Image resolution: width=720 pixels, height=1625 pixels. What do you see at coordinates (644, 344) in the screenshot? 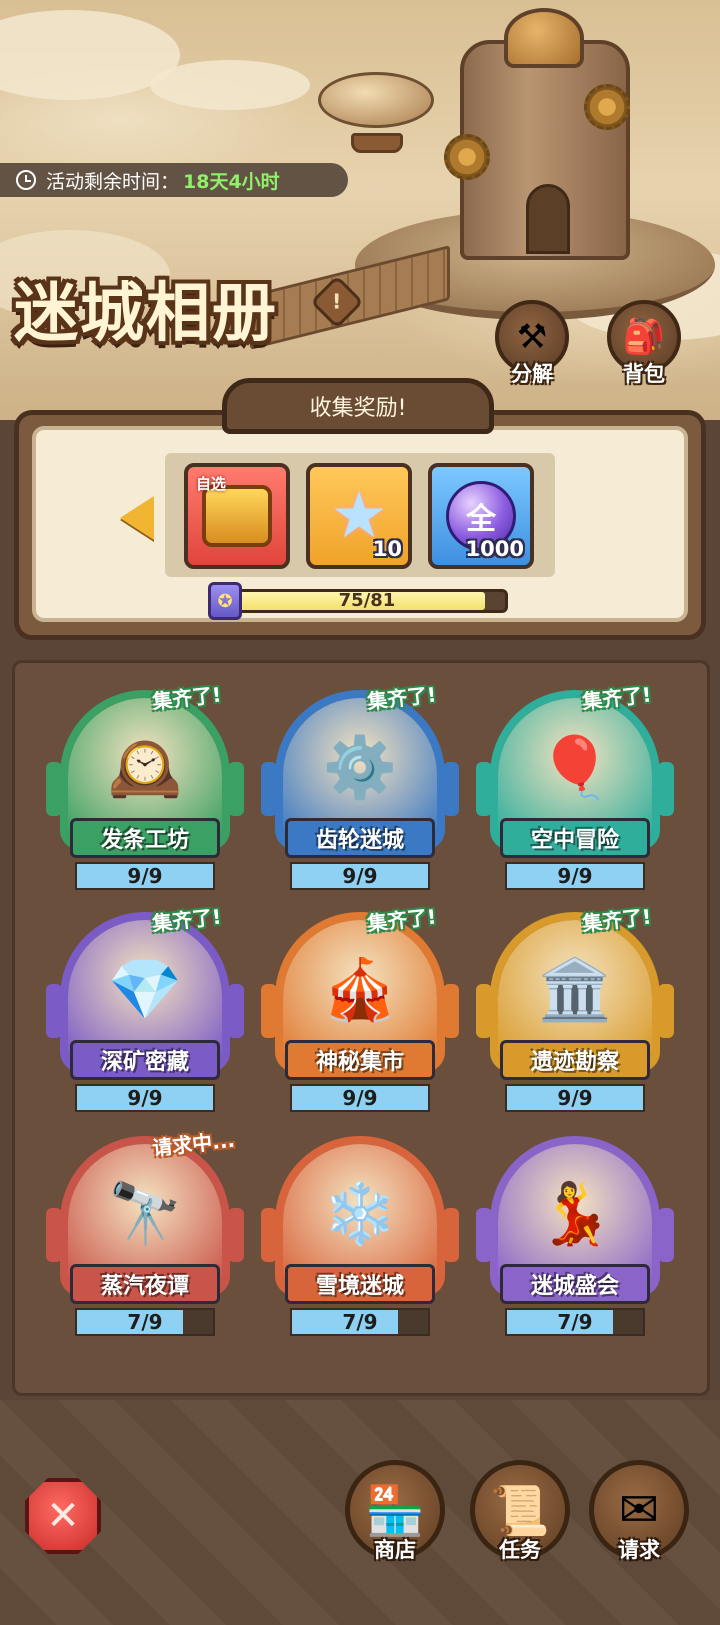
I see `backpack-button: 🎒 背包` at bounding box center [644, 344].